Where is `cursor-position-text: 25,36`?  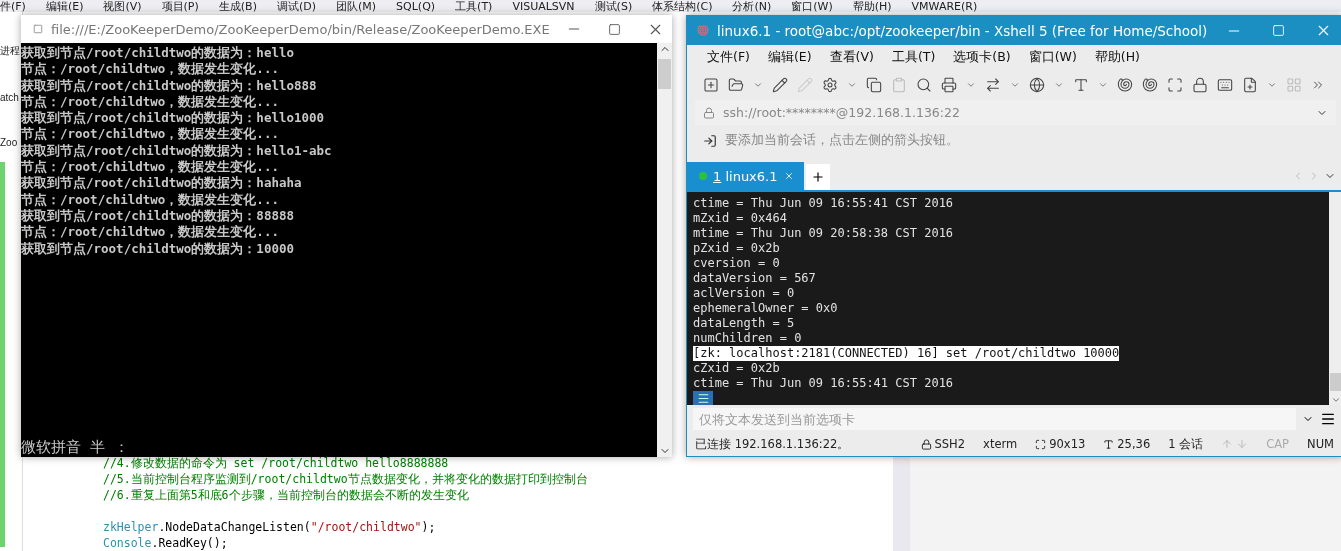 cursor-position-text: 25,36 is located at coordinates (1134, 444).